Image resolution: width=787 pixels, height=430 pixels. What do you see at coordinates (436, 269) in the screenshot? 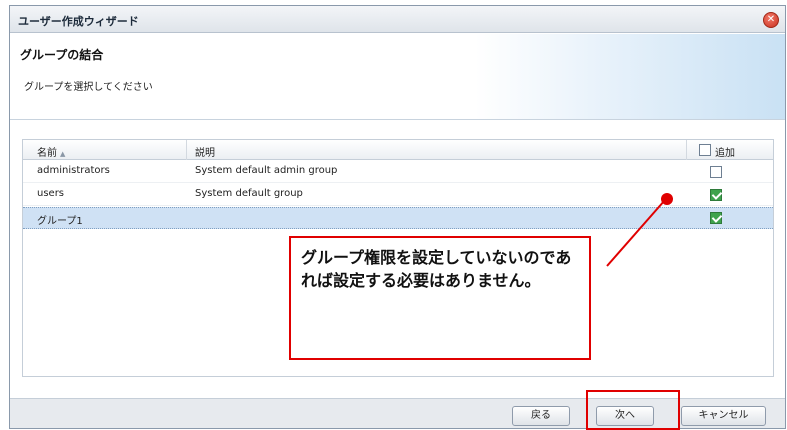
I see `annotation-text: グループ権限を設定していないのであれば設定する必要はありません。` at bounding box center [436, 269].